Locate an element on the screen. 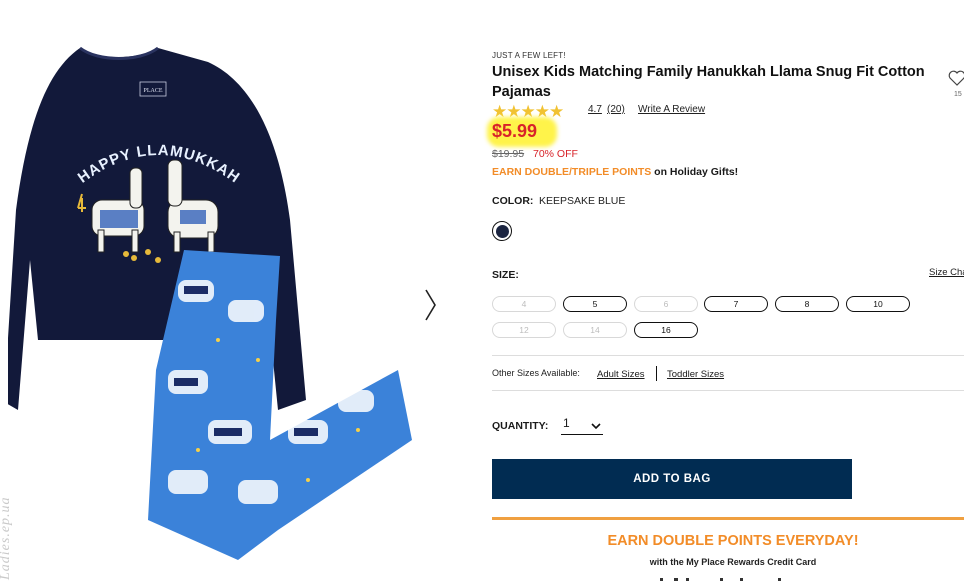 This screenshot has width=964, height=581. heart-icon is located at coordinates (956, 78).